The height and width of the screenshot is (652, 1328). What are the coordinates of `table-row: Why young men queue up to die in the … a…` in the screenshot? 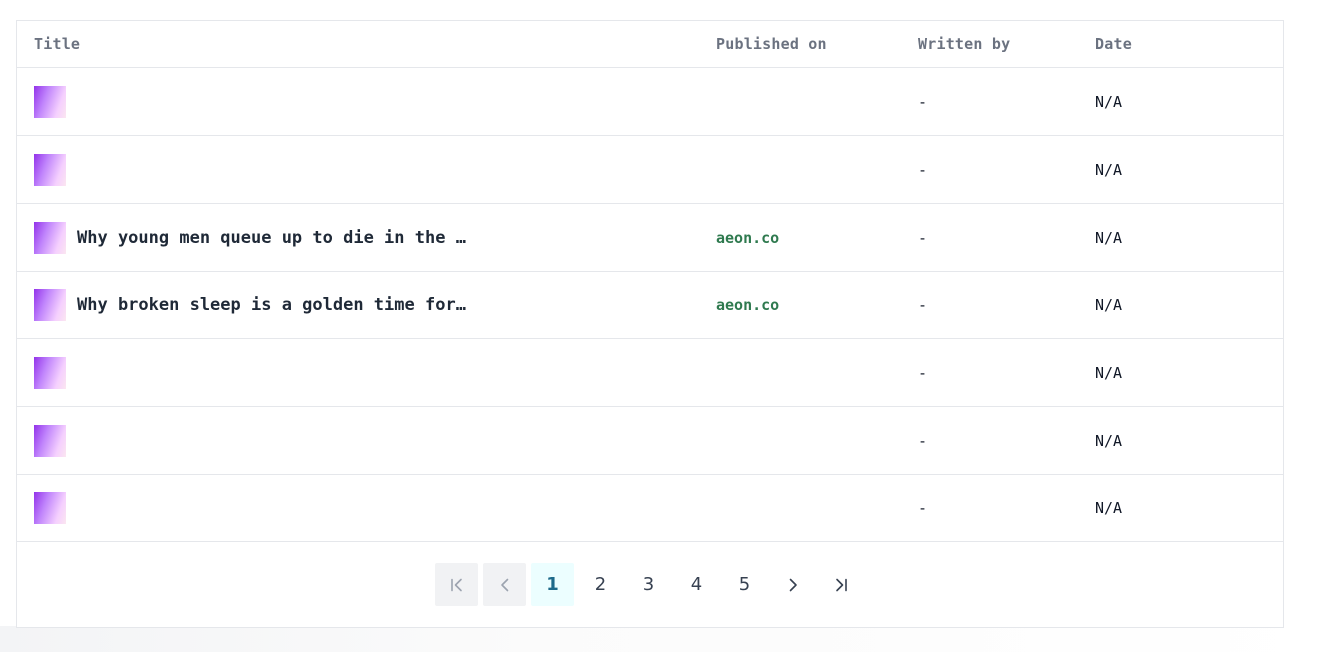 It's located at (650, 238).